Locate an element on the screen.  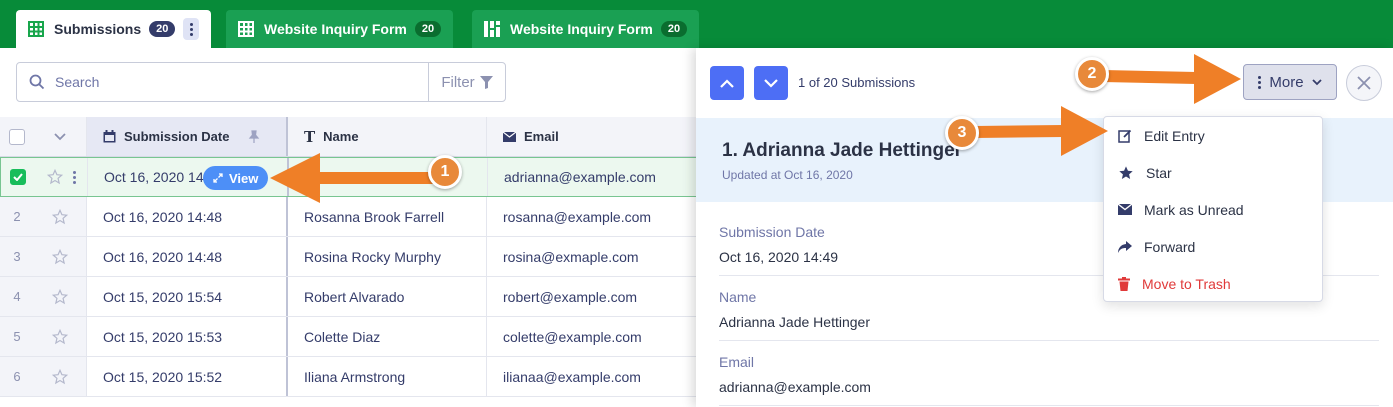
column-header-name: T Name is located at coordinates (386, 136).